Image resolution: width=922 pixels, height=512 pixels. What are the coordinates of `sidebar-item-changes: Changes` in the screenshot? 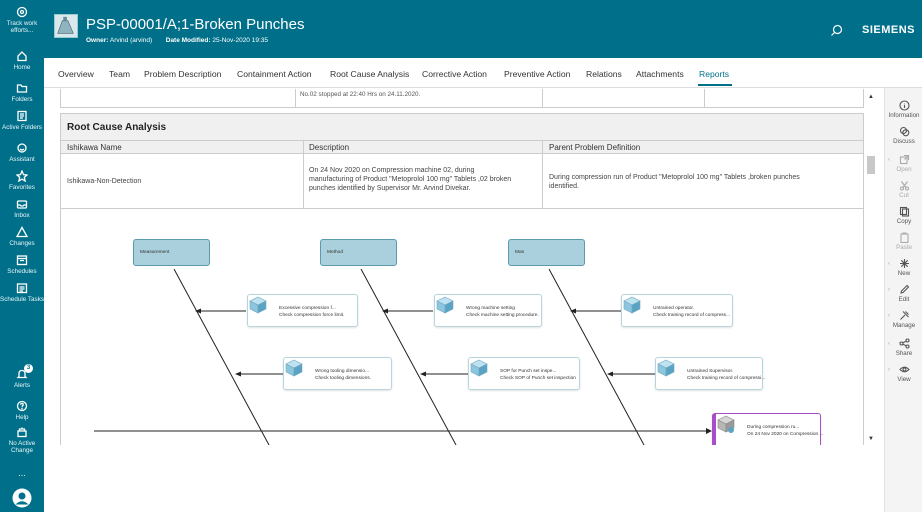 It's located at (22, 236).